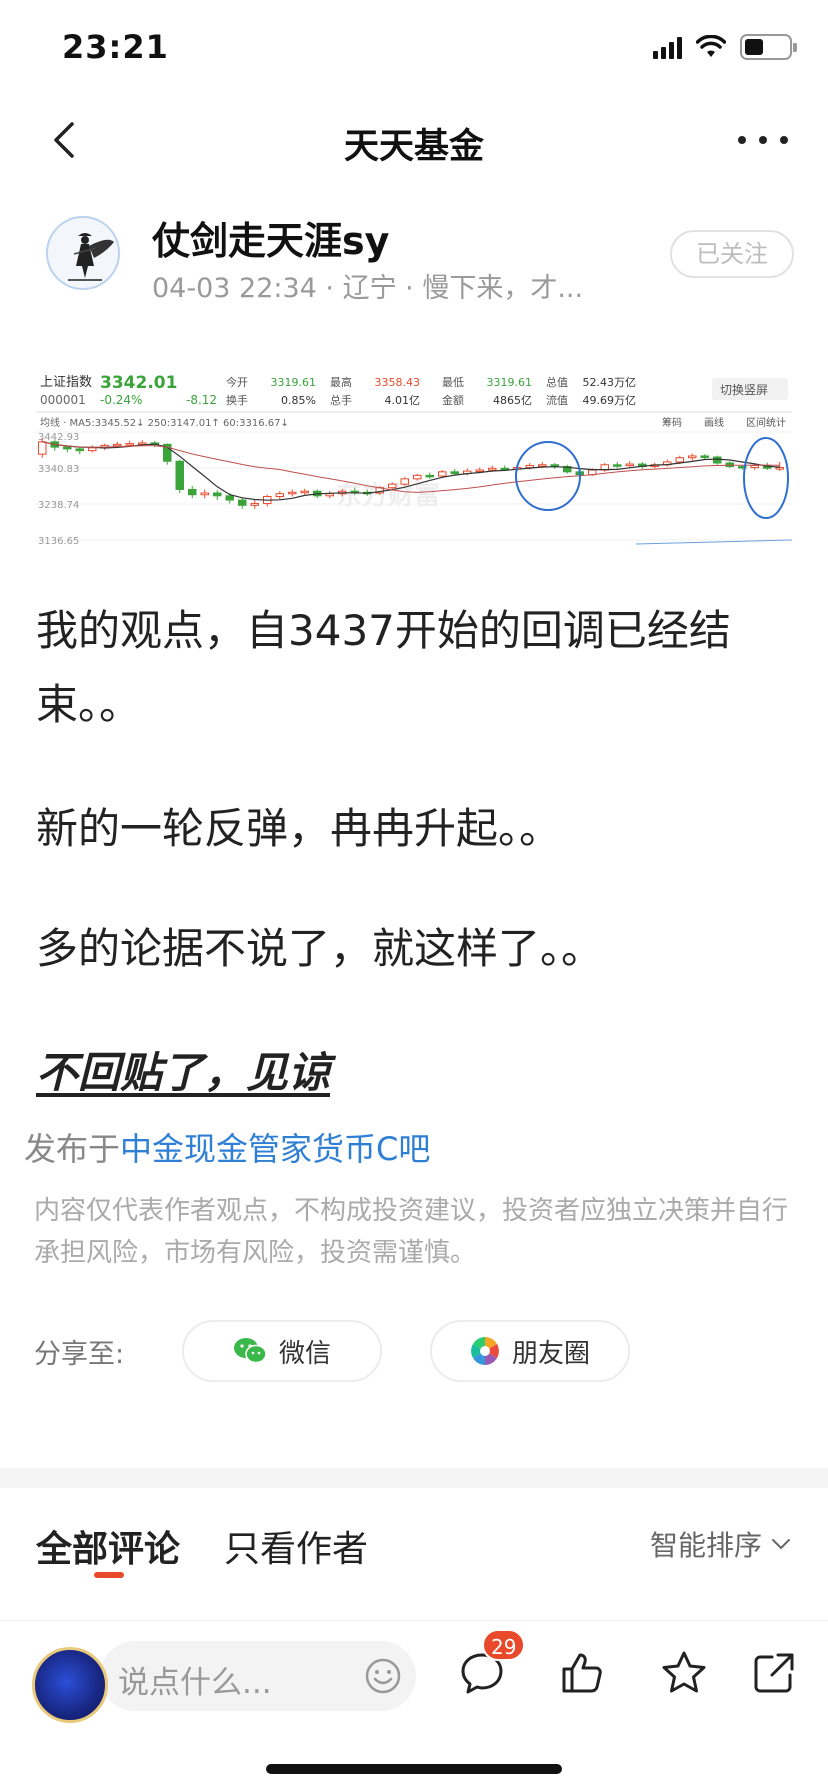 This screenshot has width=828, height=1792. I want to click on tab-all-comments: 全部评论, so click(108, 1546).